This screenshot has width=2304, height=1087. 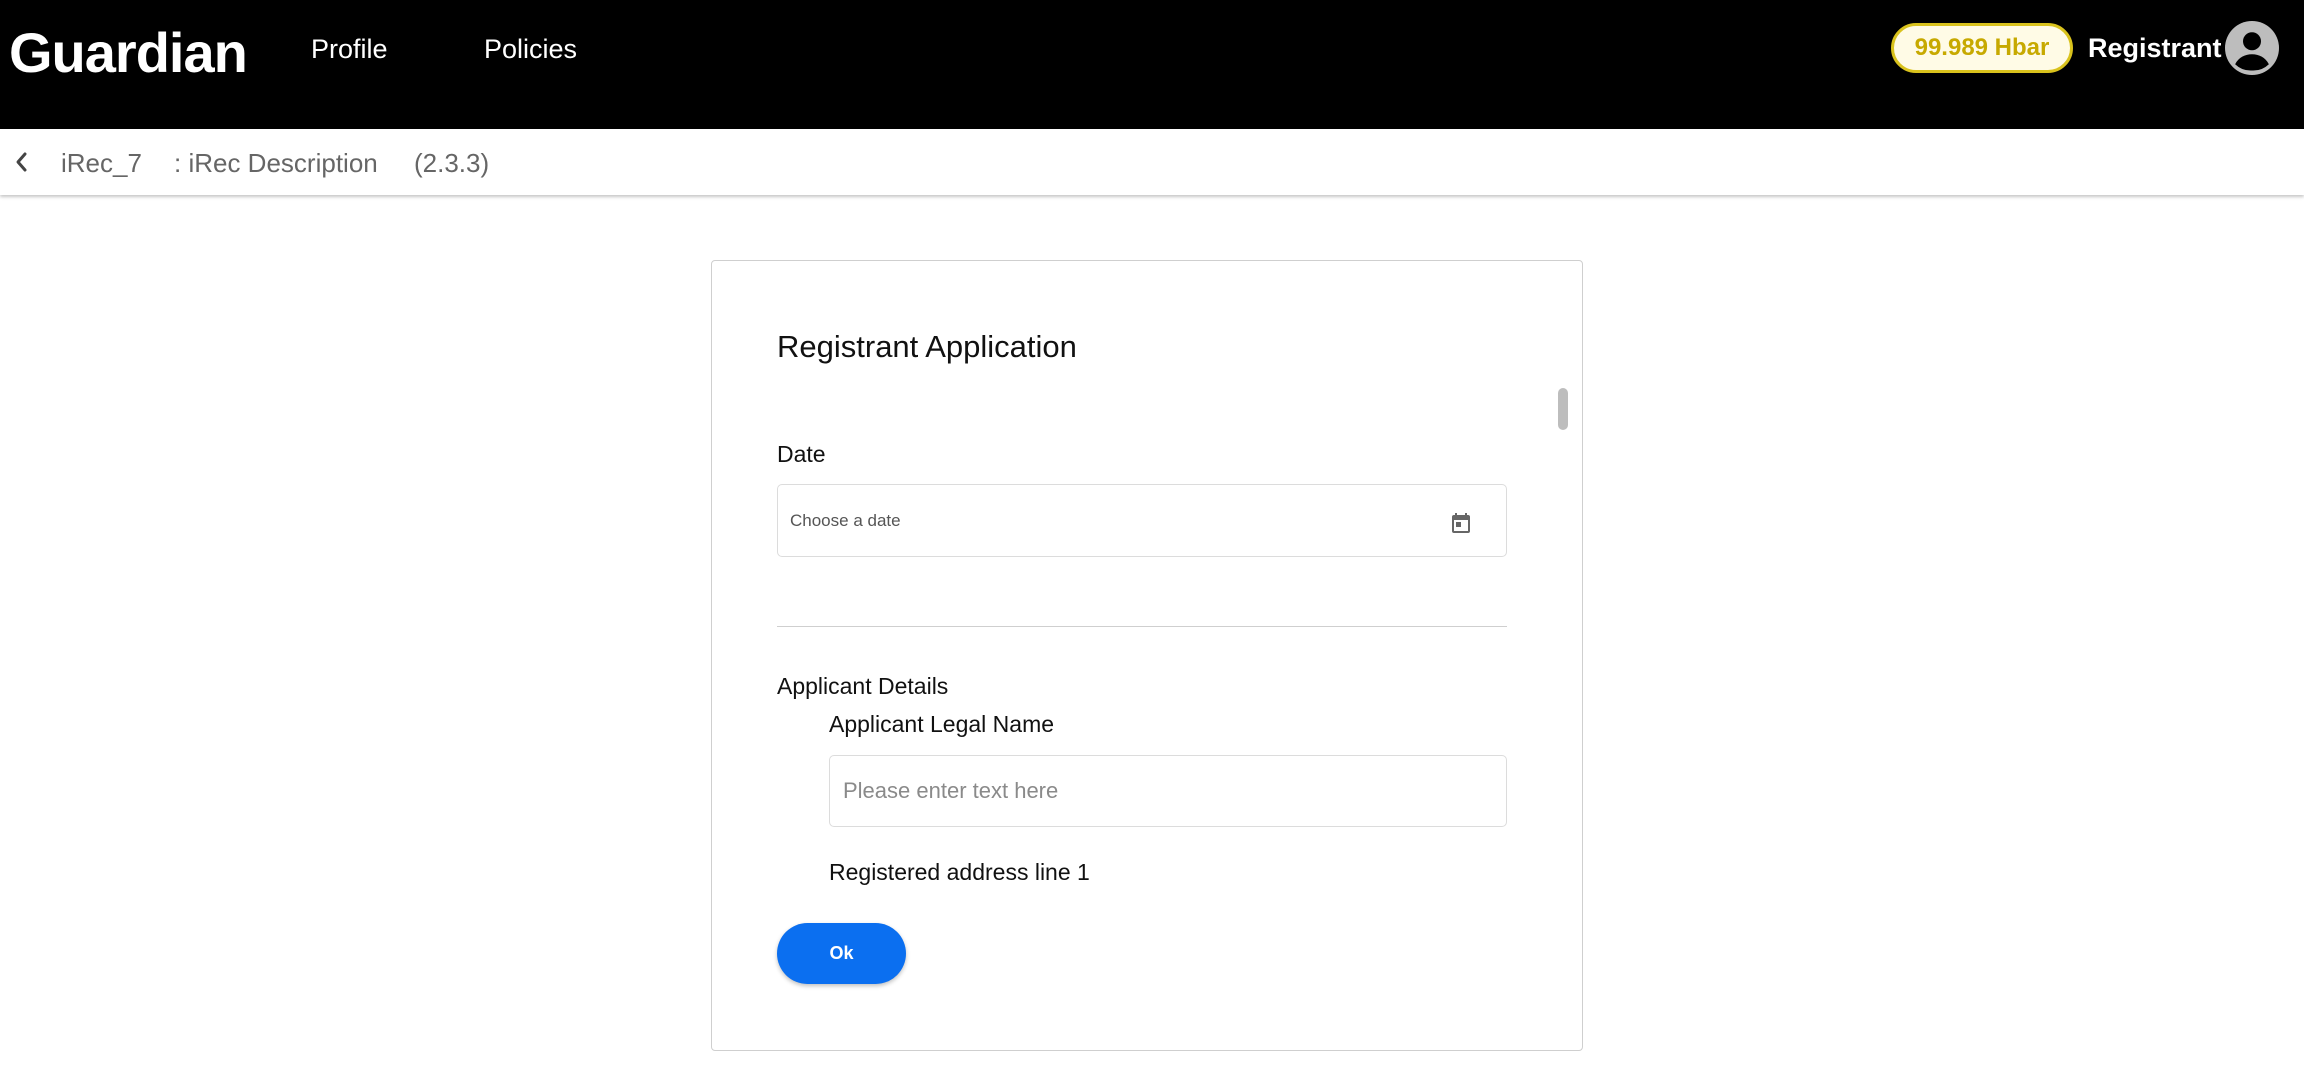 I want to click on nav-profile-link: Profile, so click(x=349, y=49).